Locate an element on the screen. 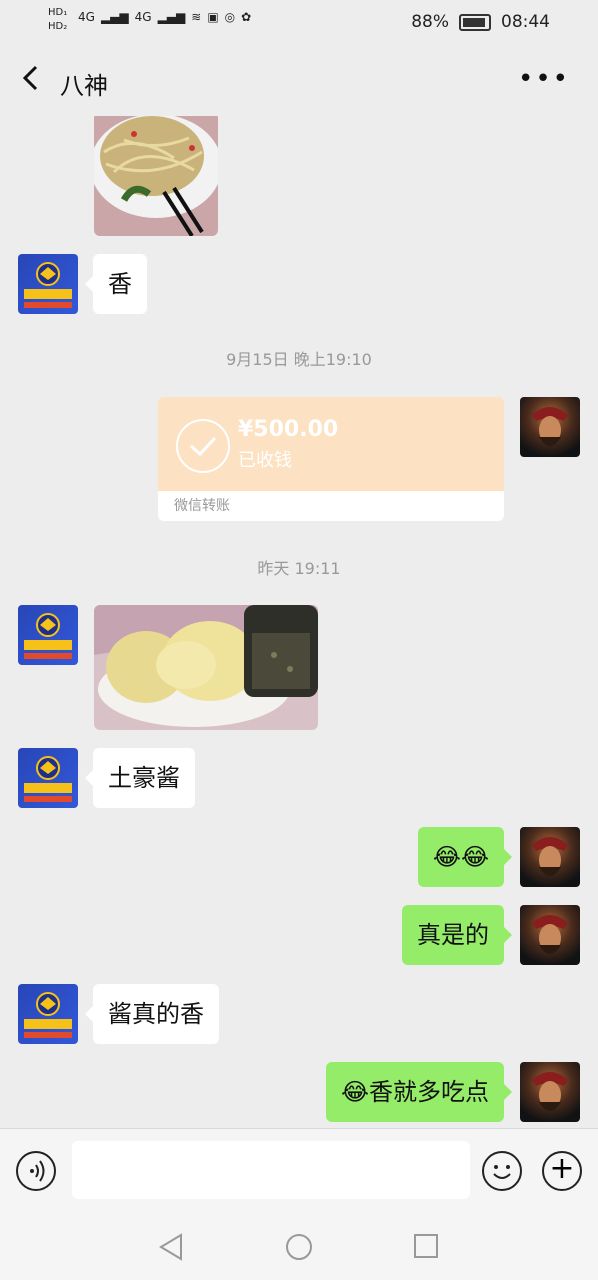 Image resolution: width=598 pixels, height=1280 pixels. timestamp: 9月15日 晚上19:10 is located at coordinates (299, 359).